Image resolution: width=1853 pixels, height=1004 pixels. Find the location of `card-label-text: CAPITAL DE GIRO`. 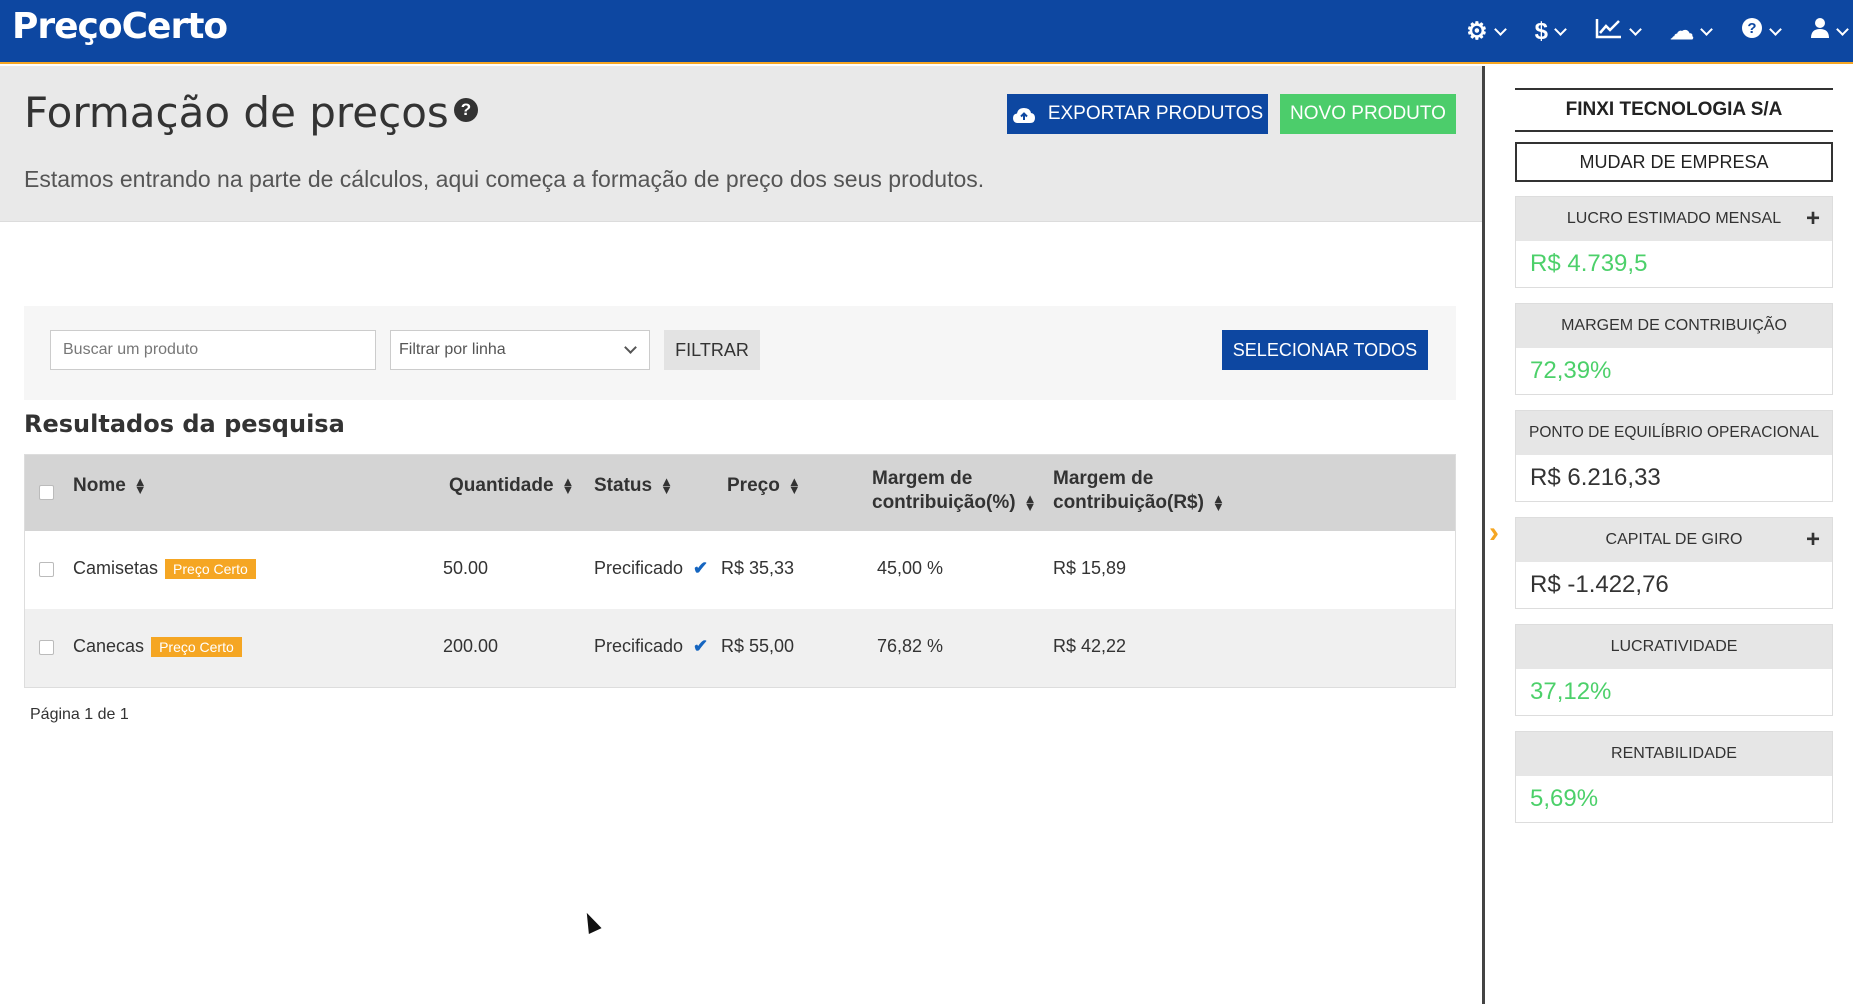

card-label-text: CAPITAL DE GIRO is located at coordinates (1674, 539).